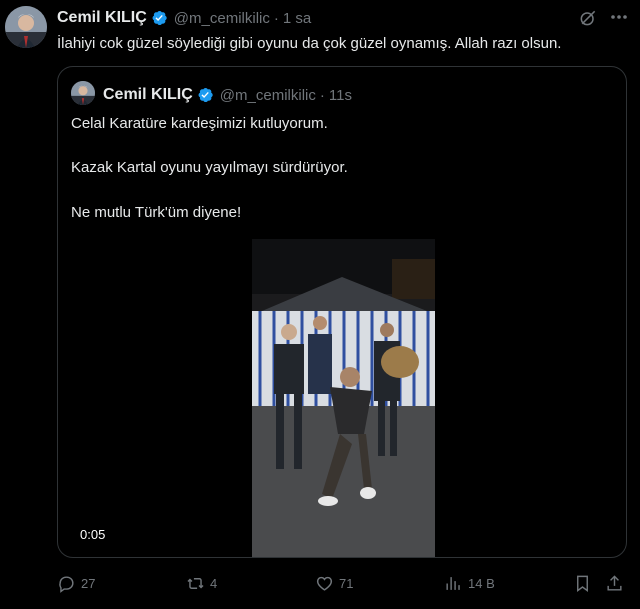  I want to click on quoted-header: Cemil KILIÇ @m_cemilkilic · 11s, so click(227, 95).